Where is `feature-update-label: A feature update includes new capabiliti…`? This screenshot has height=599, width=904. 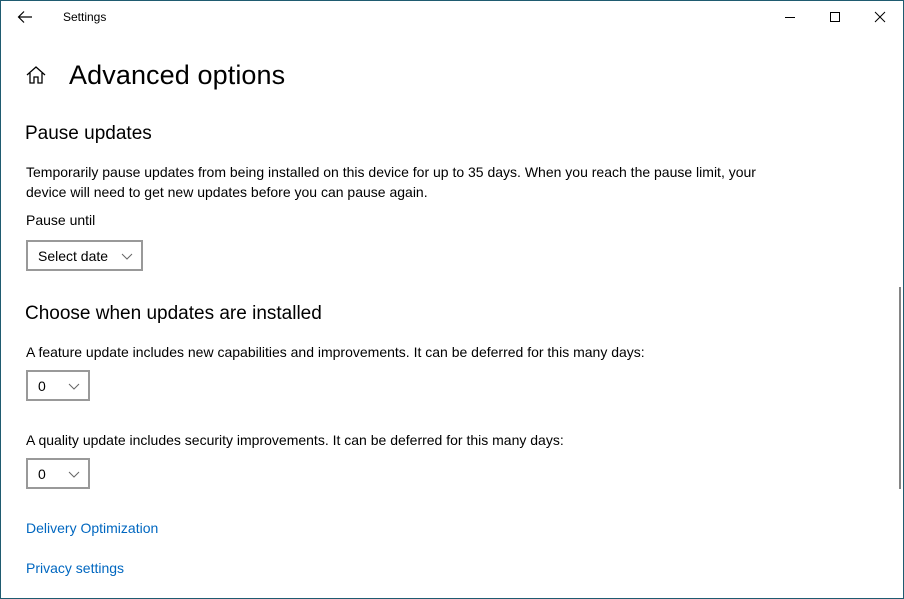
feature-update-label: A feature update includes new capabiliti… is located at coordinates (335, 352).